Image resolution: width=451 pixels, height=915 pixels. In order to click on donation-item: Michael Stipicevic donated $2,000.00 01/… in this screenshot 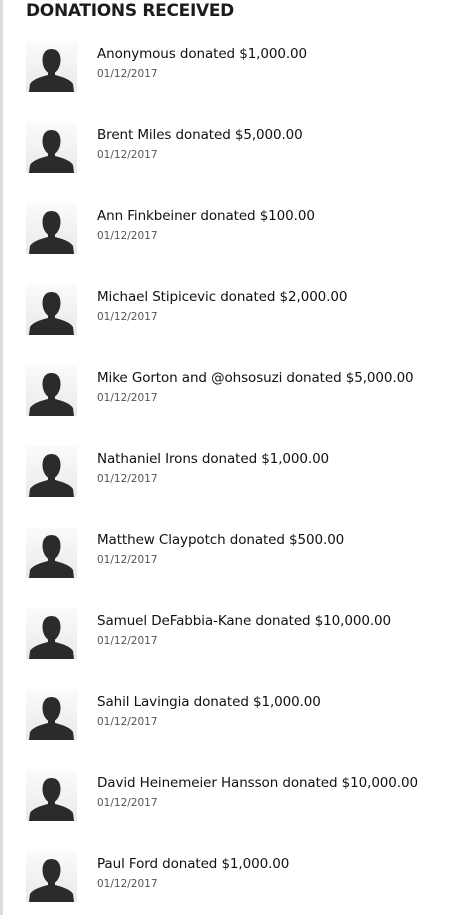, I will do `click(225, 314)`.